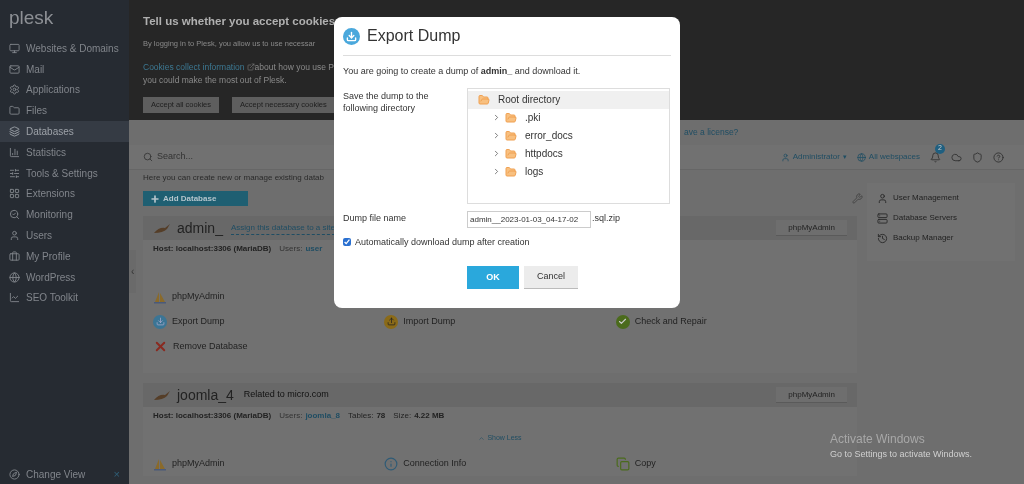 The height and width of the screenshot is (484, 1024). What do you see at coordinates (442, 242) in the screenshot?
I see `auto-download-label: Automatically download dump after creation` at bounding box center [442, 242].